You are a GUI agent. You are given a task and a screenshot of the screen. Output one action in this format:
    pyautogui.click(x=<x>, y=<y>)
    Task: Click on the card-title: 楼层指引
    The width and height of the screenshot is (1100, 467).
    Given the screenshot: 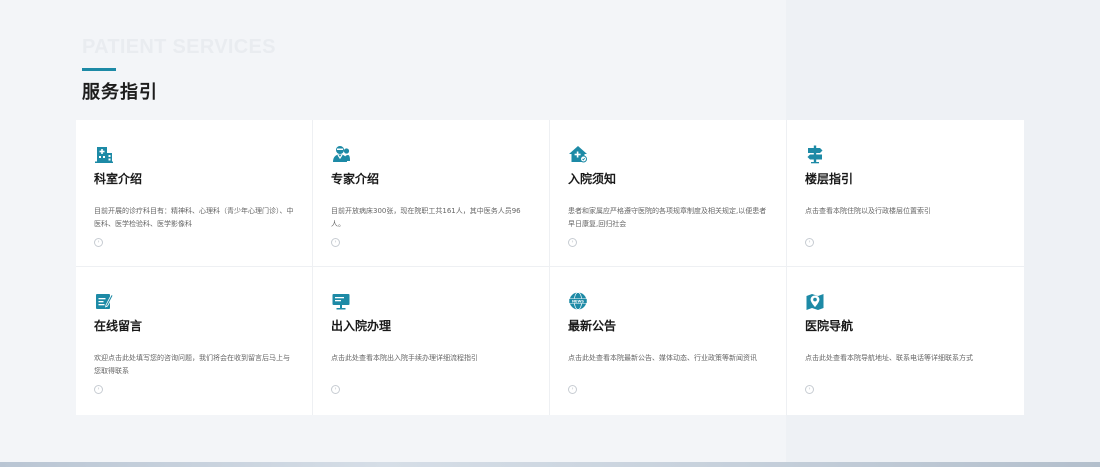 What is the action you would take?
    pyautogui.click(x=829, y=179)
    